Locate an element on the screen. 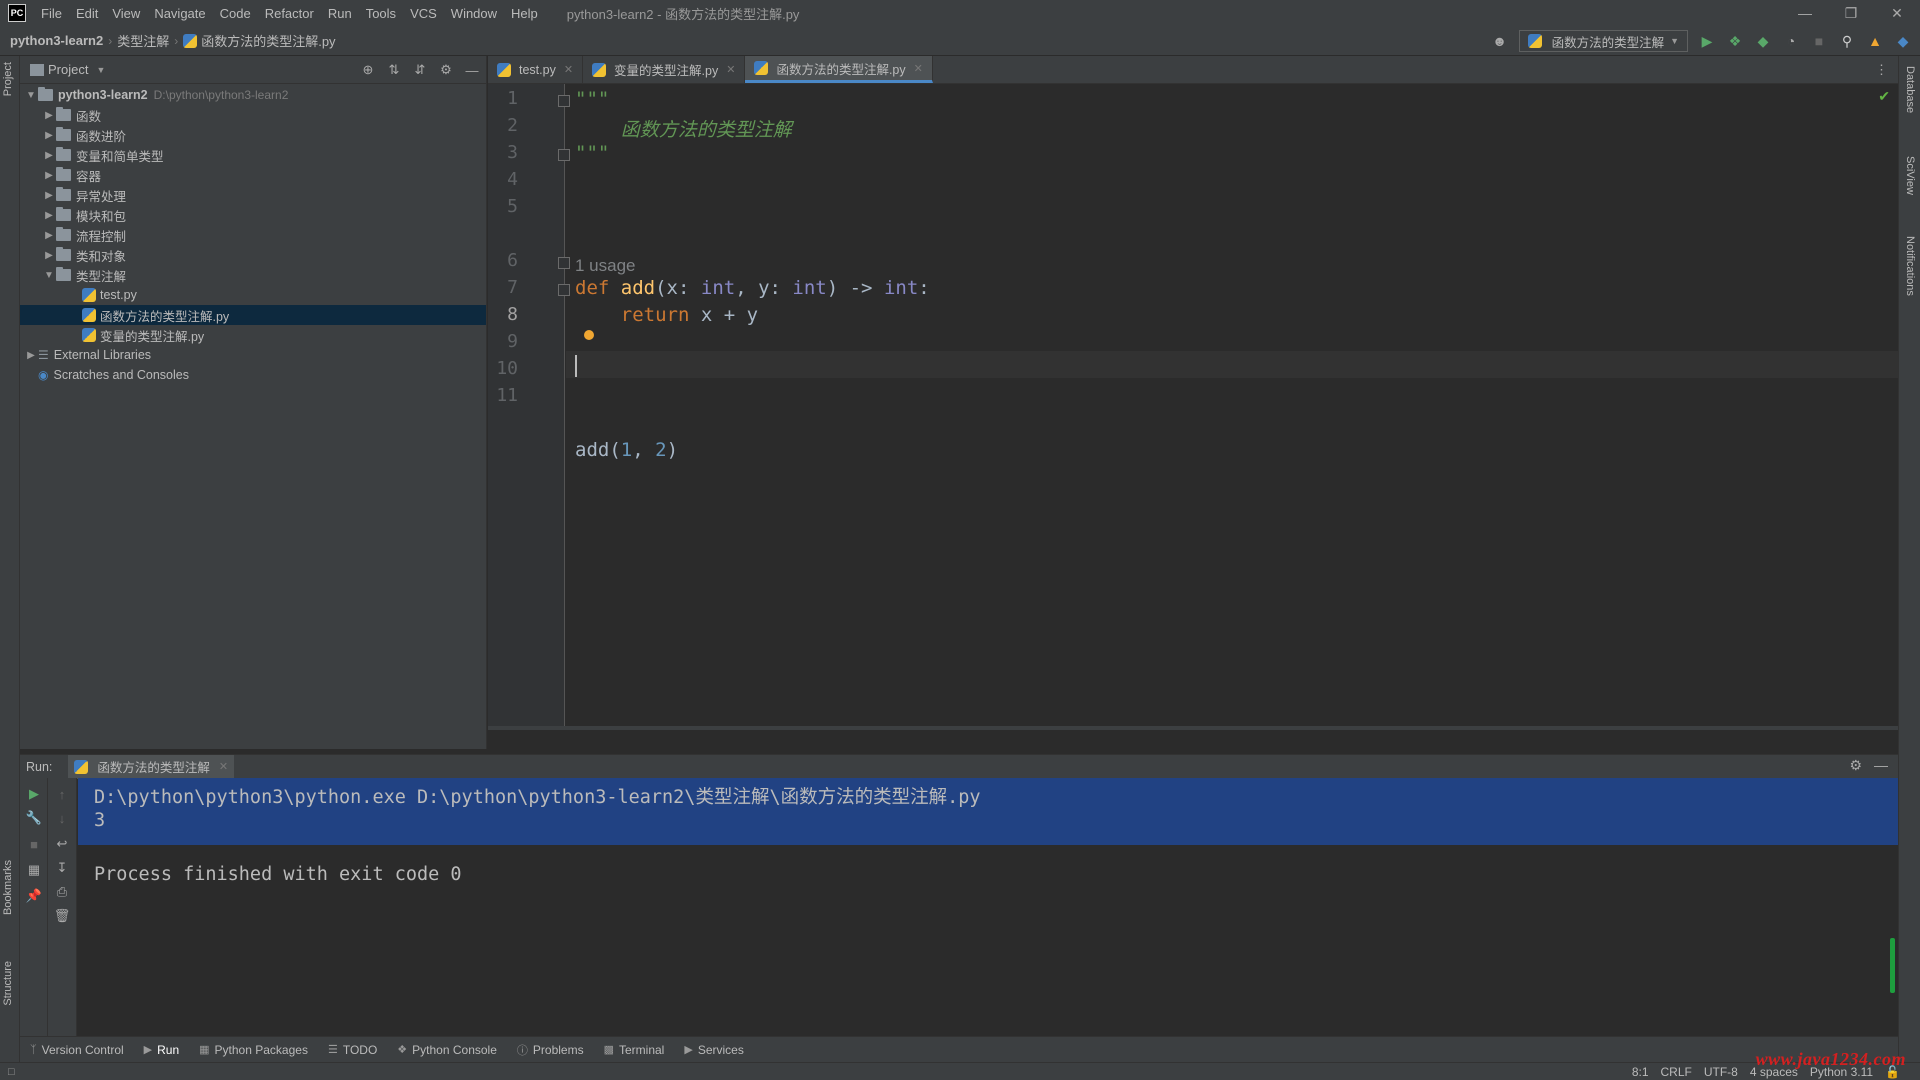 The width and height of the screenshot is (1920, 1080). arrow-down-icon: ↓ is located at coordinates (62, 818).